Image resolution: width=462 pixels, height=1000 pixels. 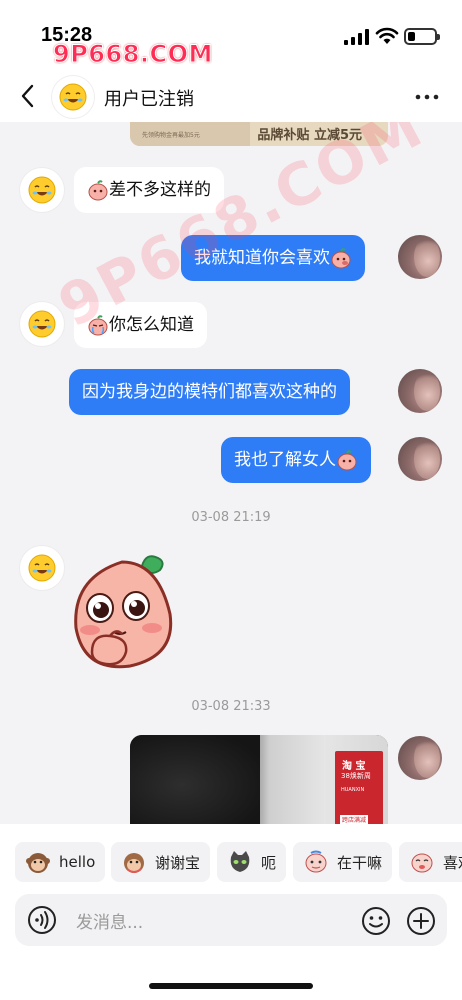 I want to click on quick-reply-hello: hello, so click(x=60, y=862).